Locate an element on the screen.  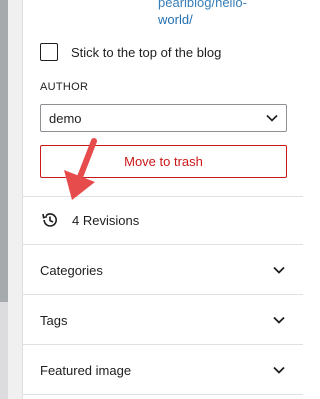
scrollbar-thumb is located at coordinates (4, 151).